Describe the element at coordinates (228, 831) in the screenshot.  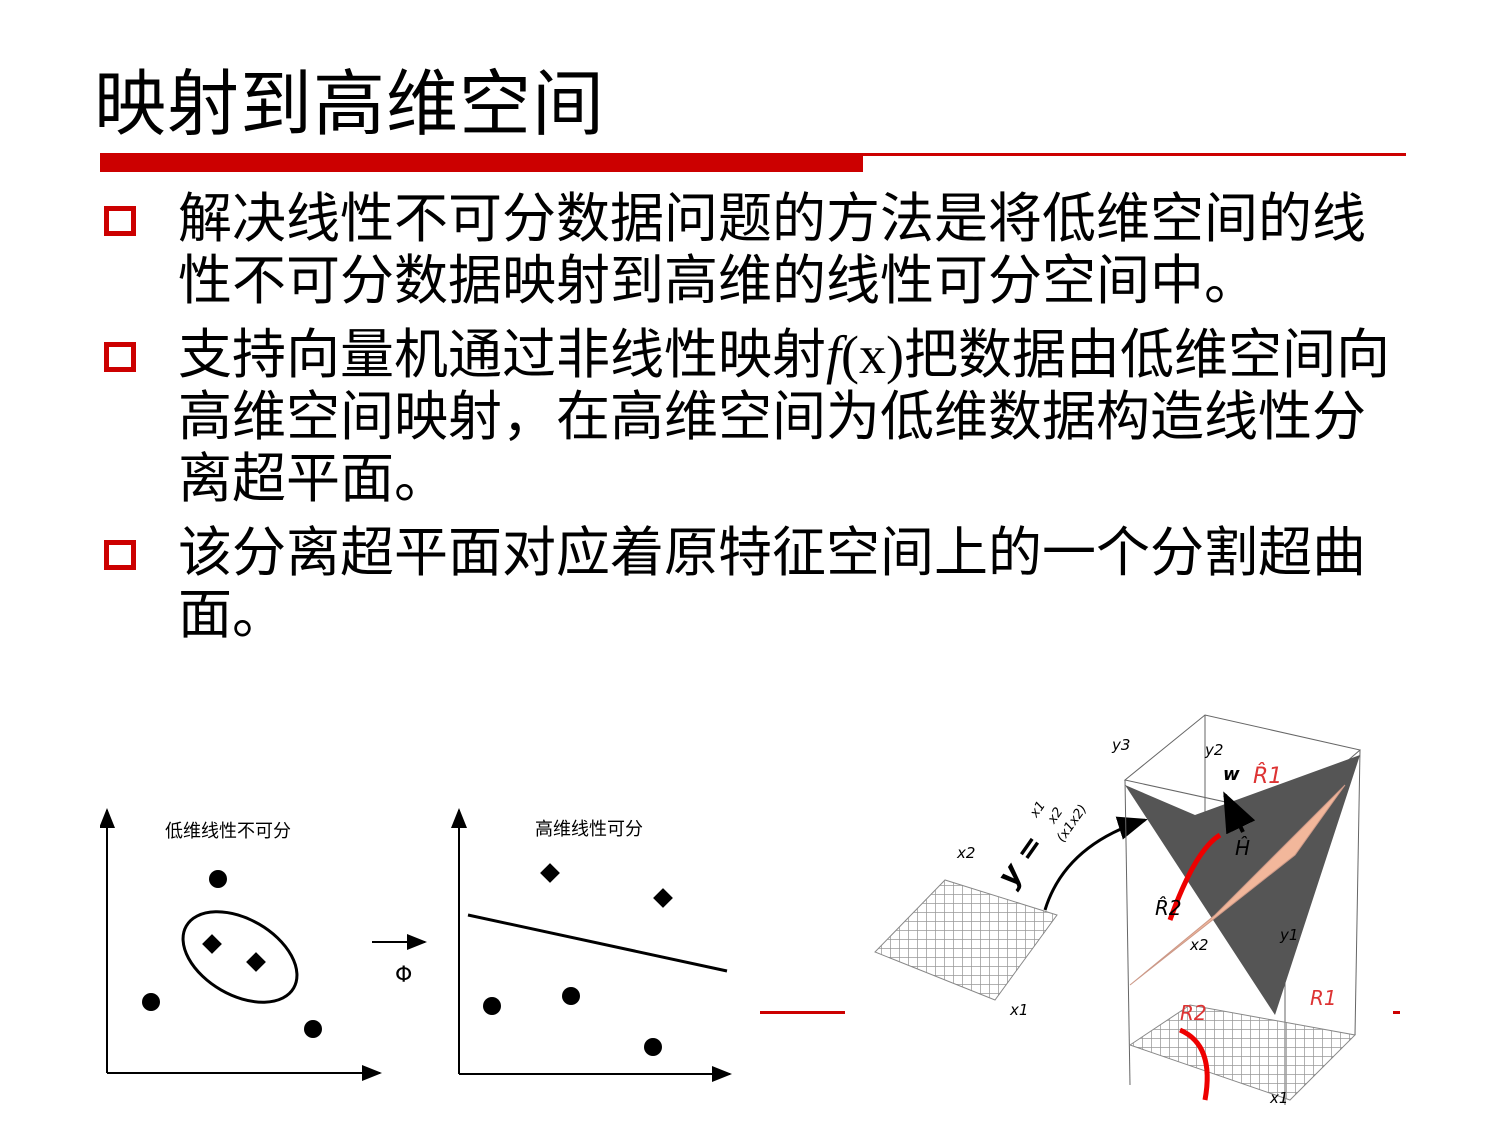
I see `label-low-dim: 低维线性不可分` at that location.